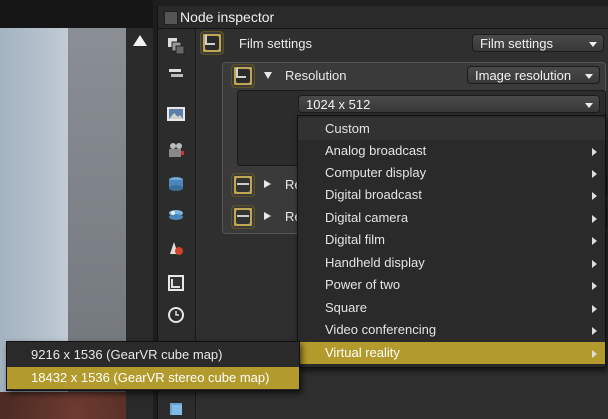 Image resolution: width=608 pixels, height=419 pixels. I want to click on submenu-item-gearvr-stereo-cube-map: 18432 x 1536 (GearVR stereo cube map), so click(153, 378).